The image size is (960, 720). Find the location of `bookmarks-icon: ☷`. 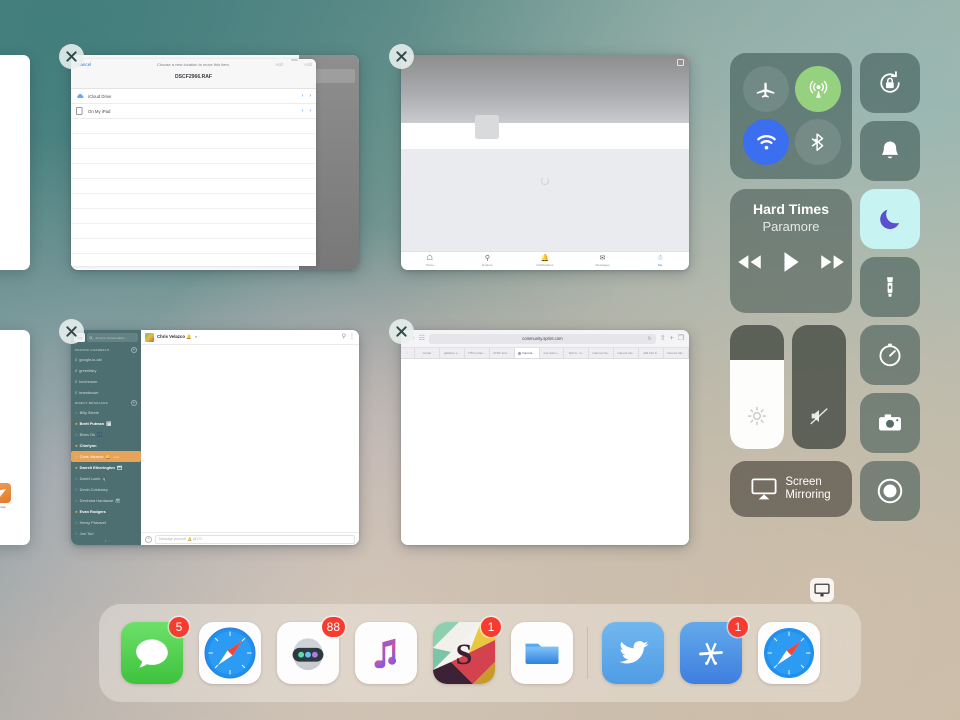

bookmarks-icon: ☷ is located at coordinates (422, 338).